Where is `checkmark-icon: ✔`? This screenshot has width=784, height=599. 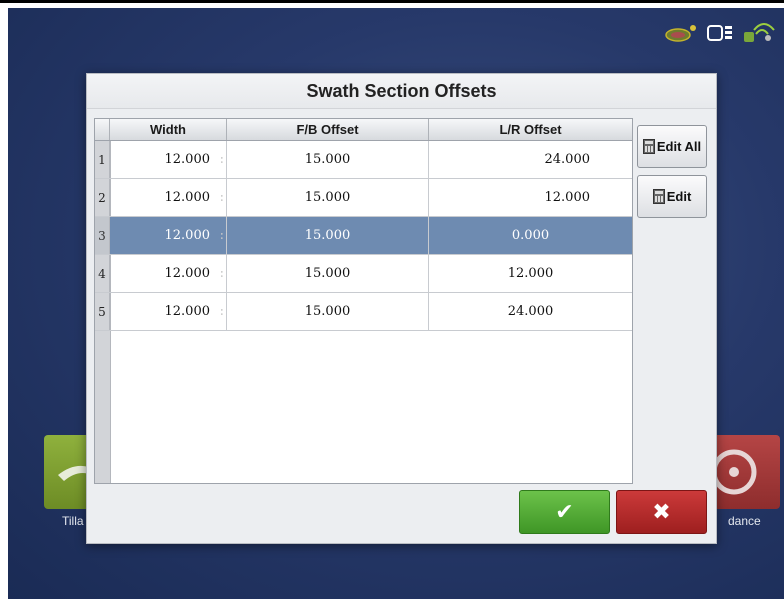
checkmark-icon: ✔ is located at coordinates (564, 512).